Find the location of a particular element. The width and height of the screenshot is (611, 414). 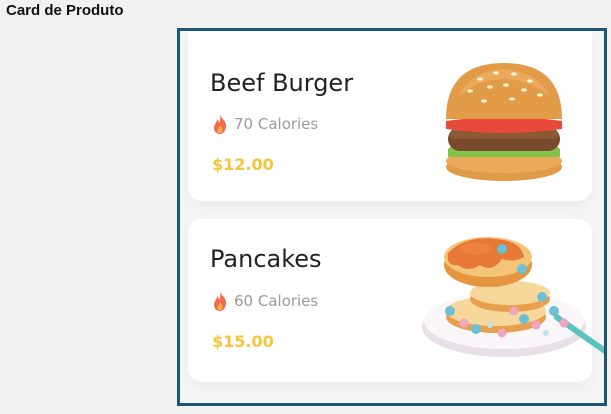

product-name: Pancakes is located at coordinates (266, 259).